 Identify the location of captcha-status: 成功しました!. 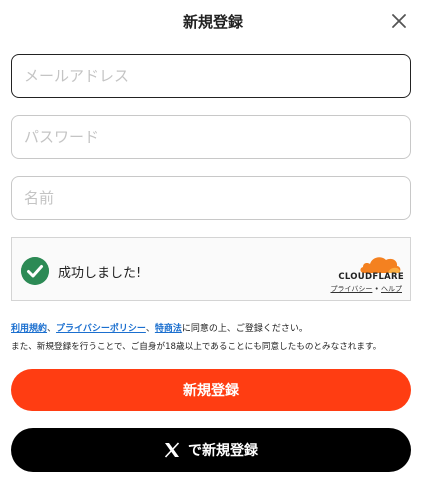
(100, 273).